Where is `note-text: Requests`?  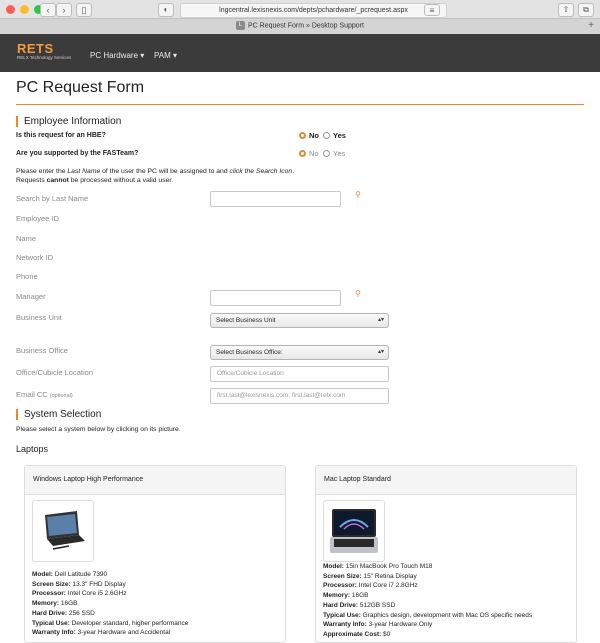 note-text: Requests is located at coordinates (31, 180).